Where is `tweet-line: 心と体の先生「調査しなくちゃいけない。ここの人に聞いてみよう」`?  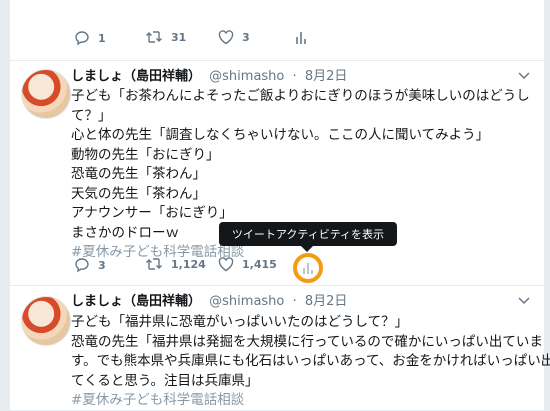
tweet-line: 心と体の先生「調査しなくちゃいけない。ここの人に聞いてみよう」 is located at coordinates (280, 135).